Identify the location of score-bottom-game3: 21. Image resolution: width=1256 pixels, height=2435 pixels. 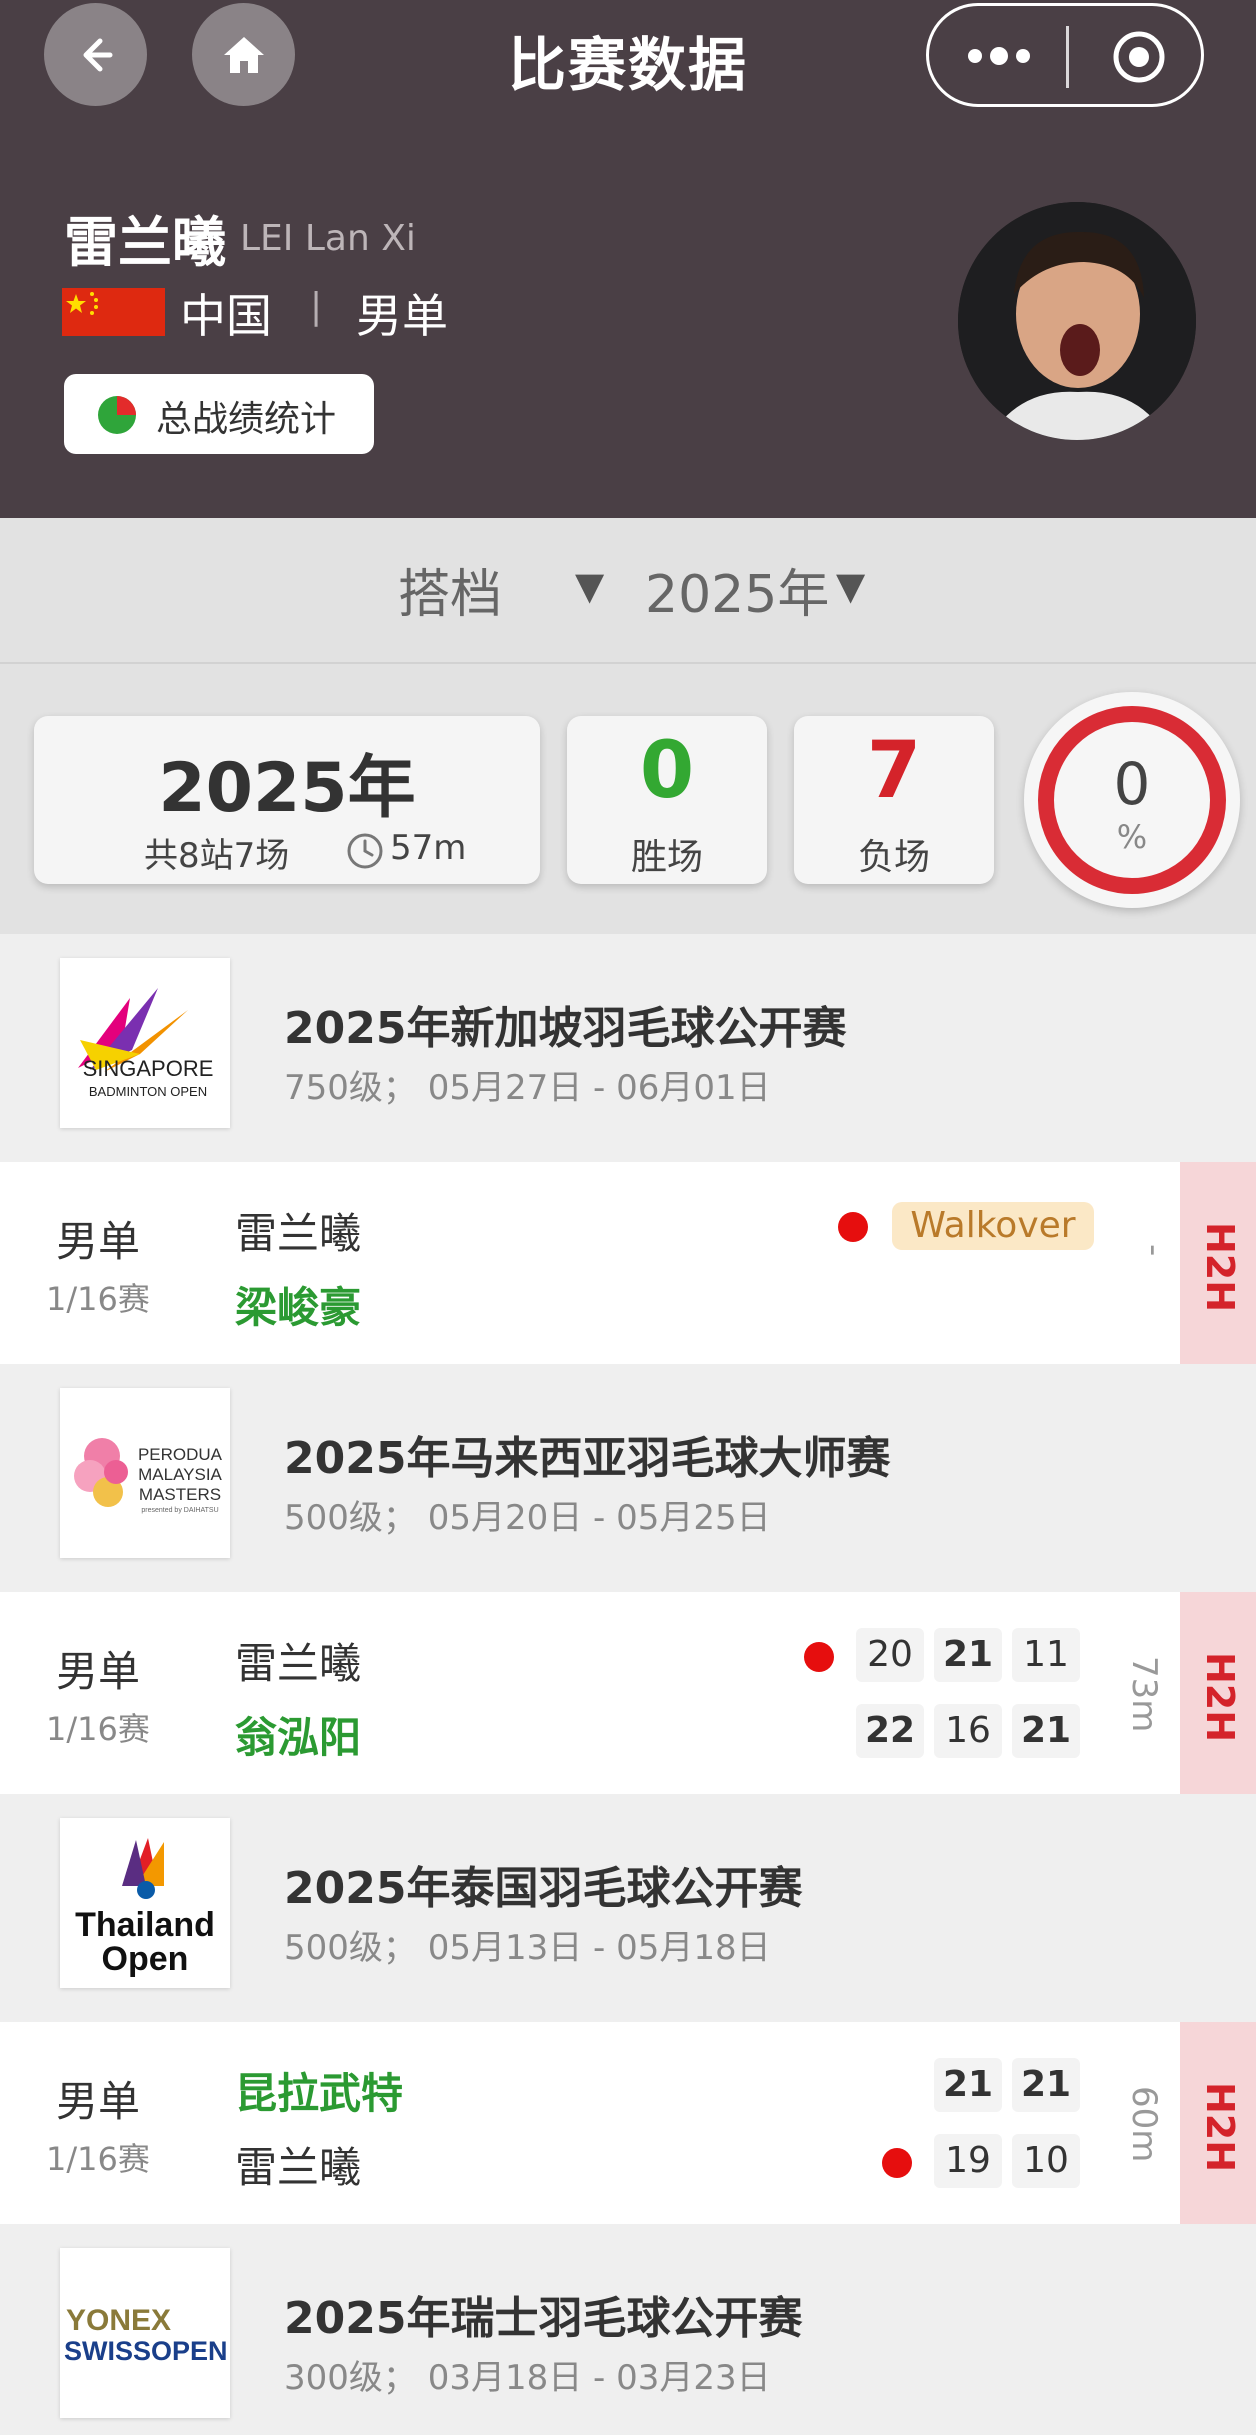
(1046, 1731).